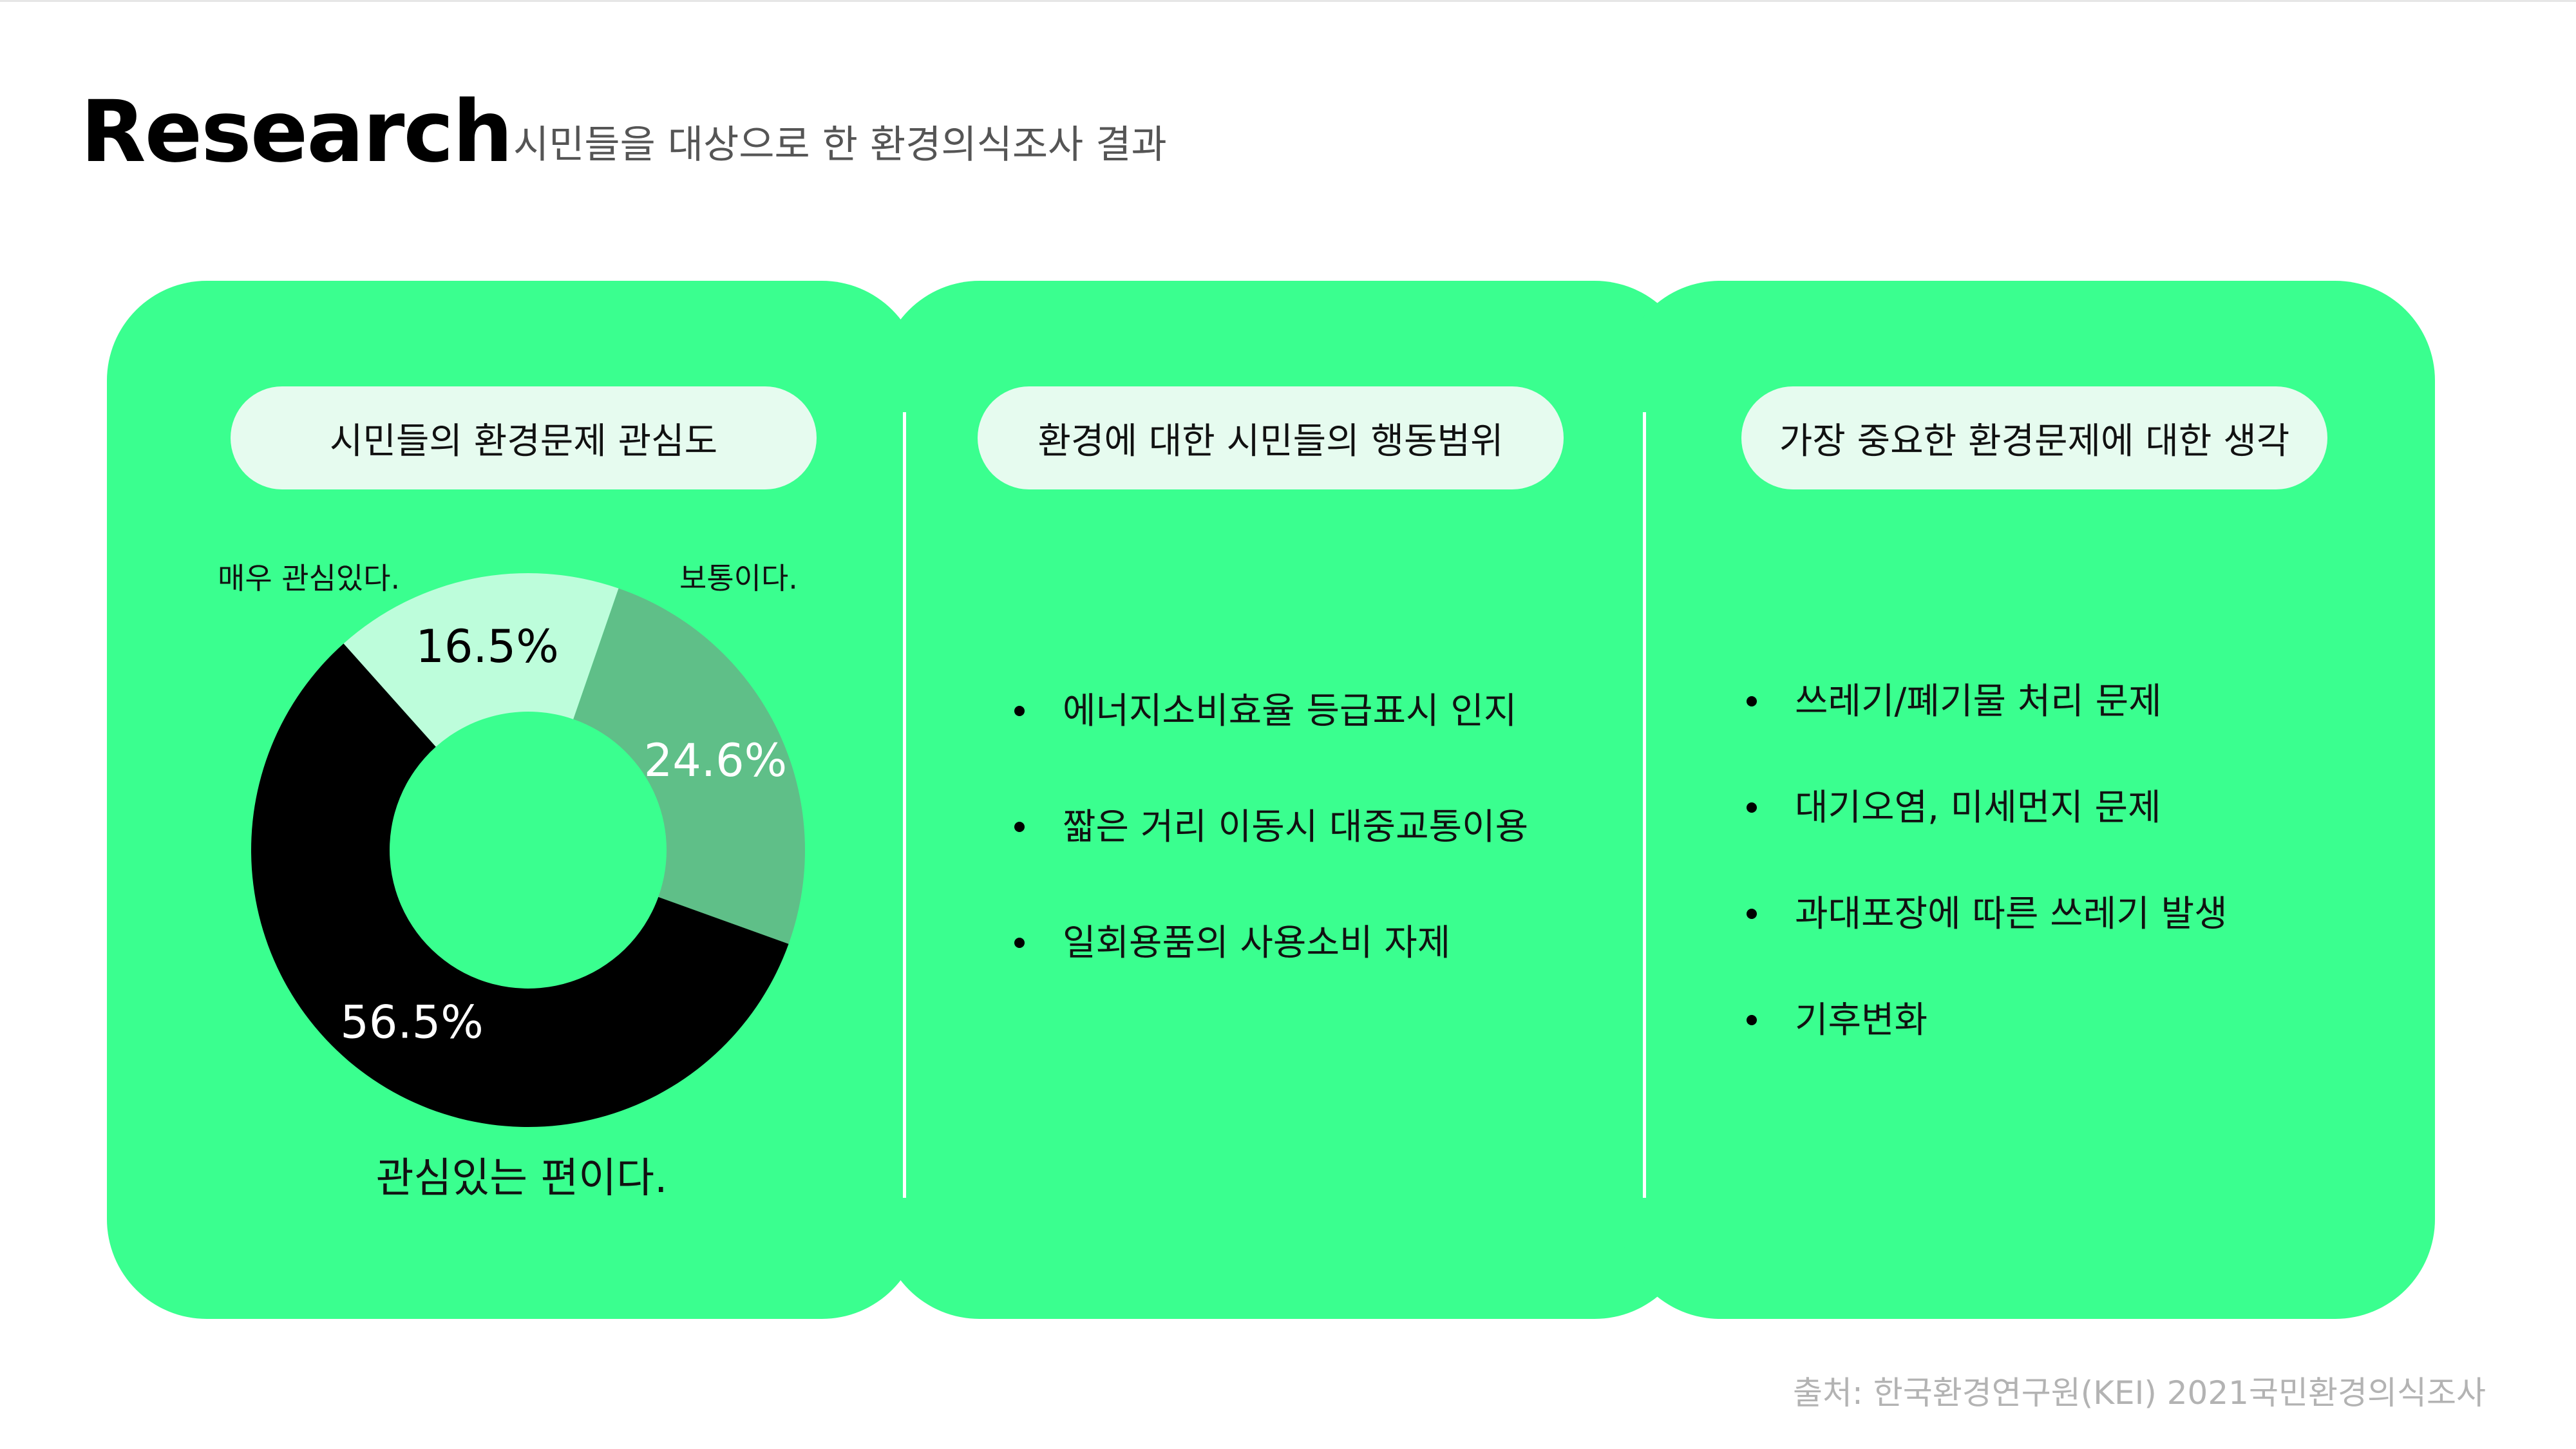  I want to click on list-item-label: 과대포장에 따른 쓰레기 발생, so click(2012, 914).